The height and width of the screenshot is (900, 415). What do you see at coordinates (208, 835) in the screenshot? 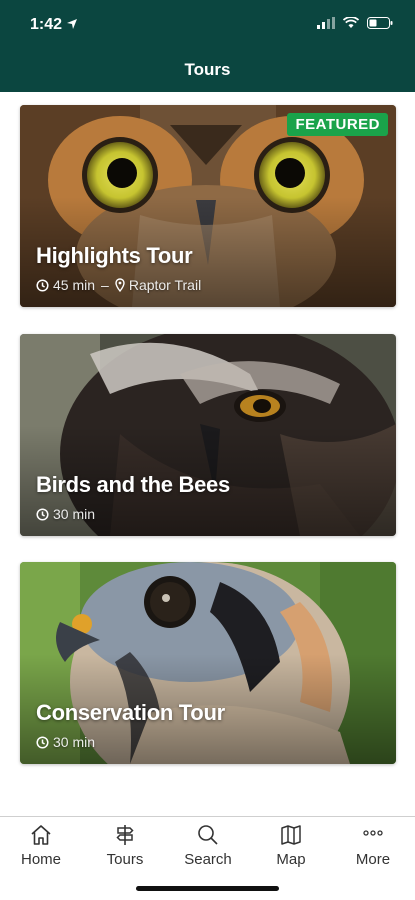
I see `search-icon` at bounding box center [208, 835].